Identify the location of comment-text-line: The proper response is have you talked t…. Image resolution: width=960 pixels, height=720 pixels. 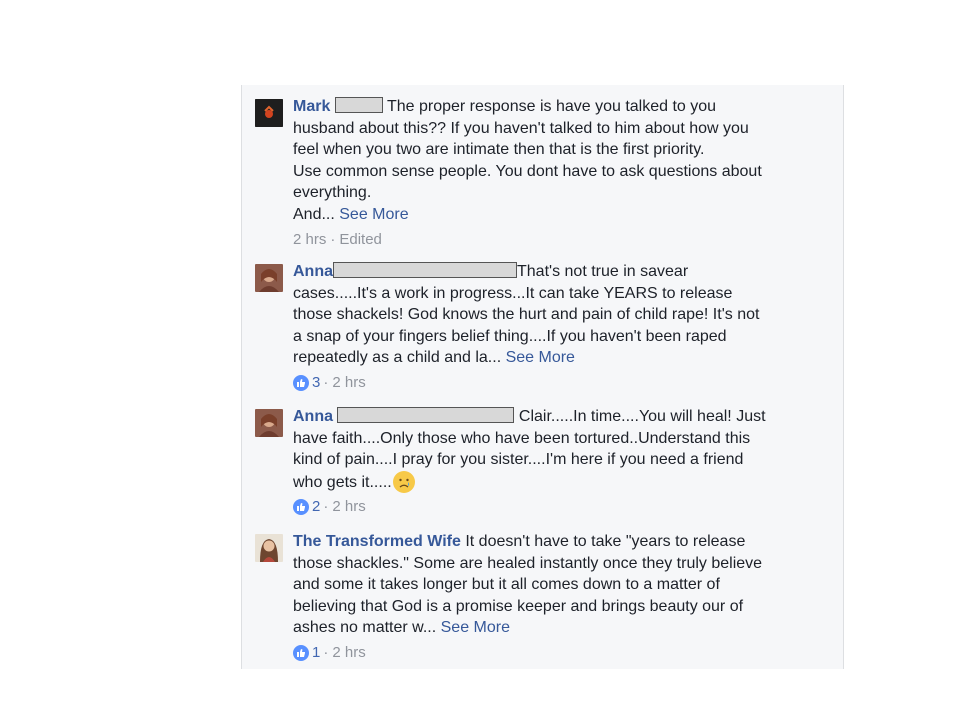
(551, 106).